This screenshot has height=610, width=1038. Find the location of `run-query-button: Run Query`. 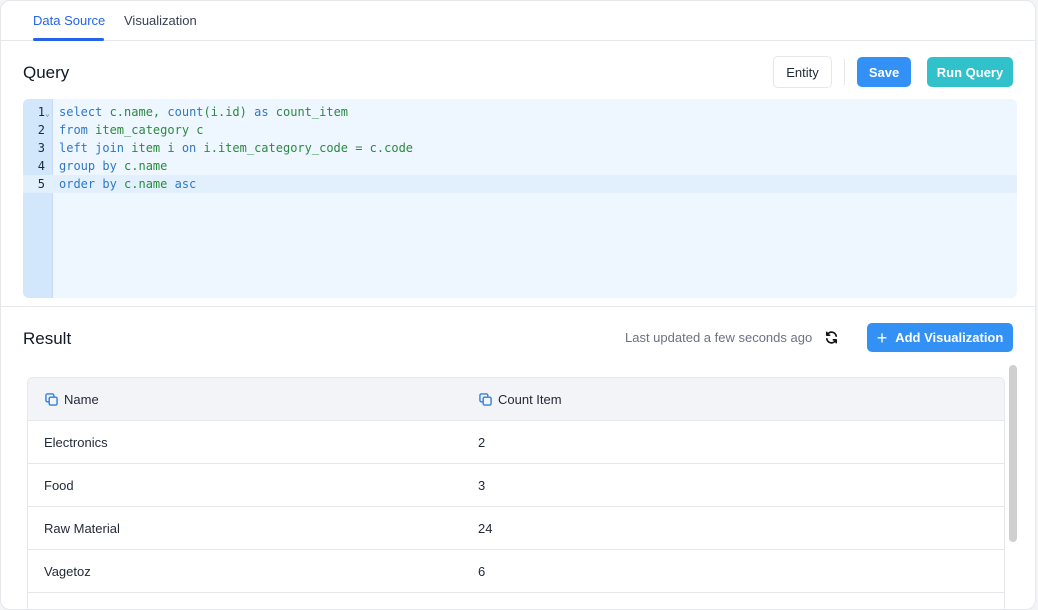

run-query-button: Run Query is located at coordinates (970, 72).